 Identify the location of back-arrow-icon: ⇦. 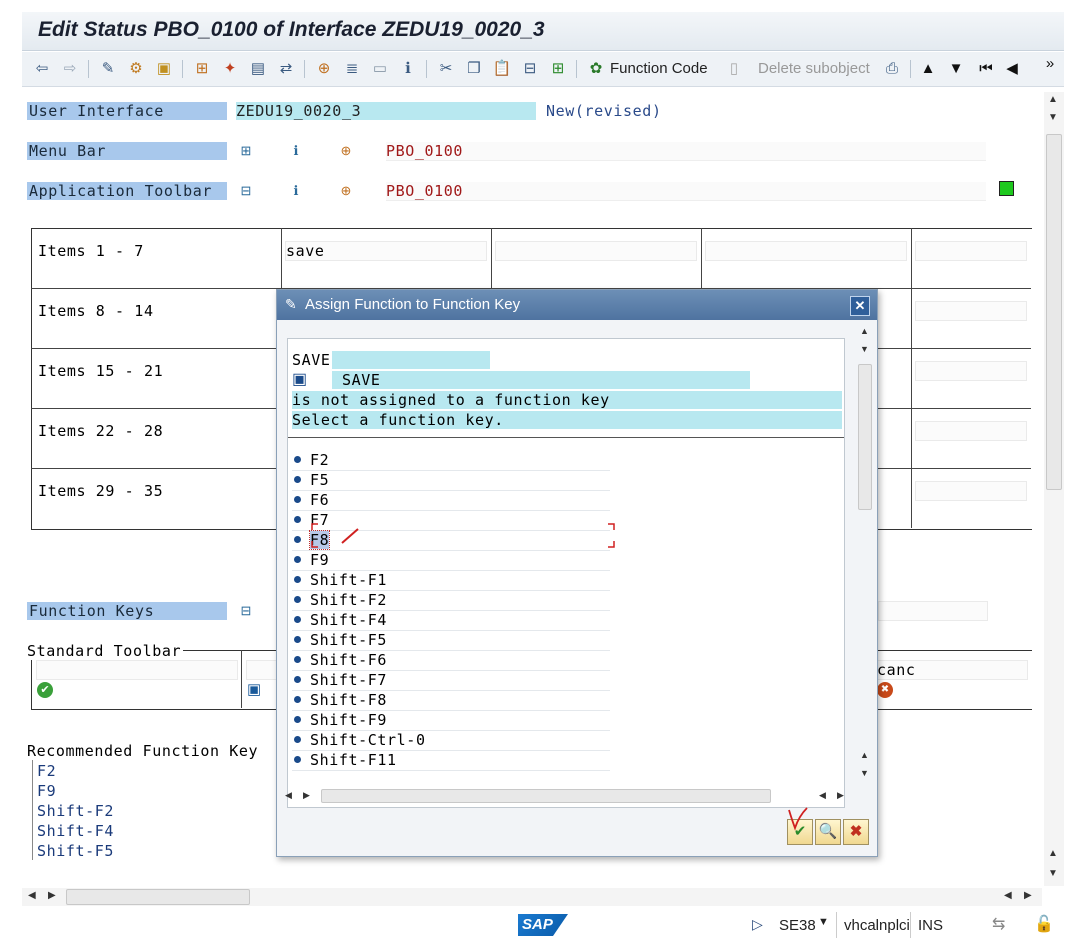
(42, 69).